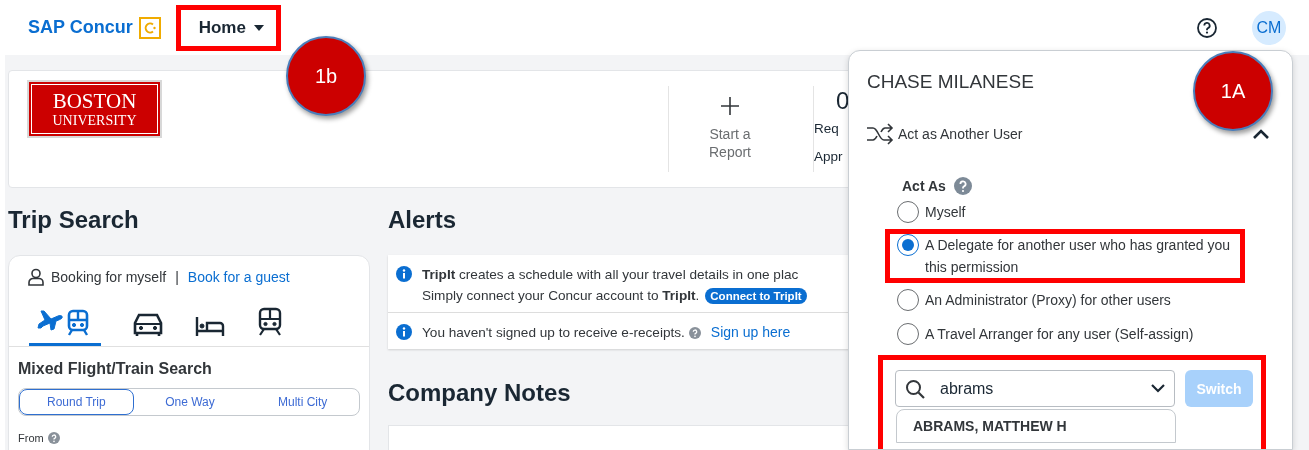 The width and height of the screenshot is (1309, 450). What do you see at coordinates (94, 101) in the screenshot?
I see `logo-text: BOSTON` at bounding box center [94, 101].